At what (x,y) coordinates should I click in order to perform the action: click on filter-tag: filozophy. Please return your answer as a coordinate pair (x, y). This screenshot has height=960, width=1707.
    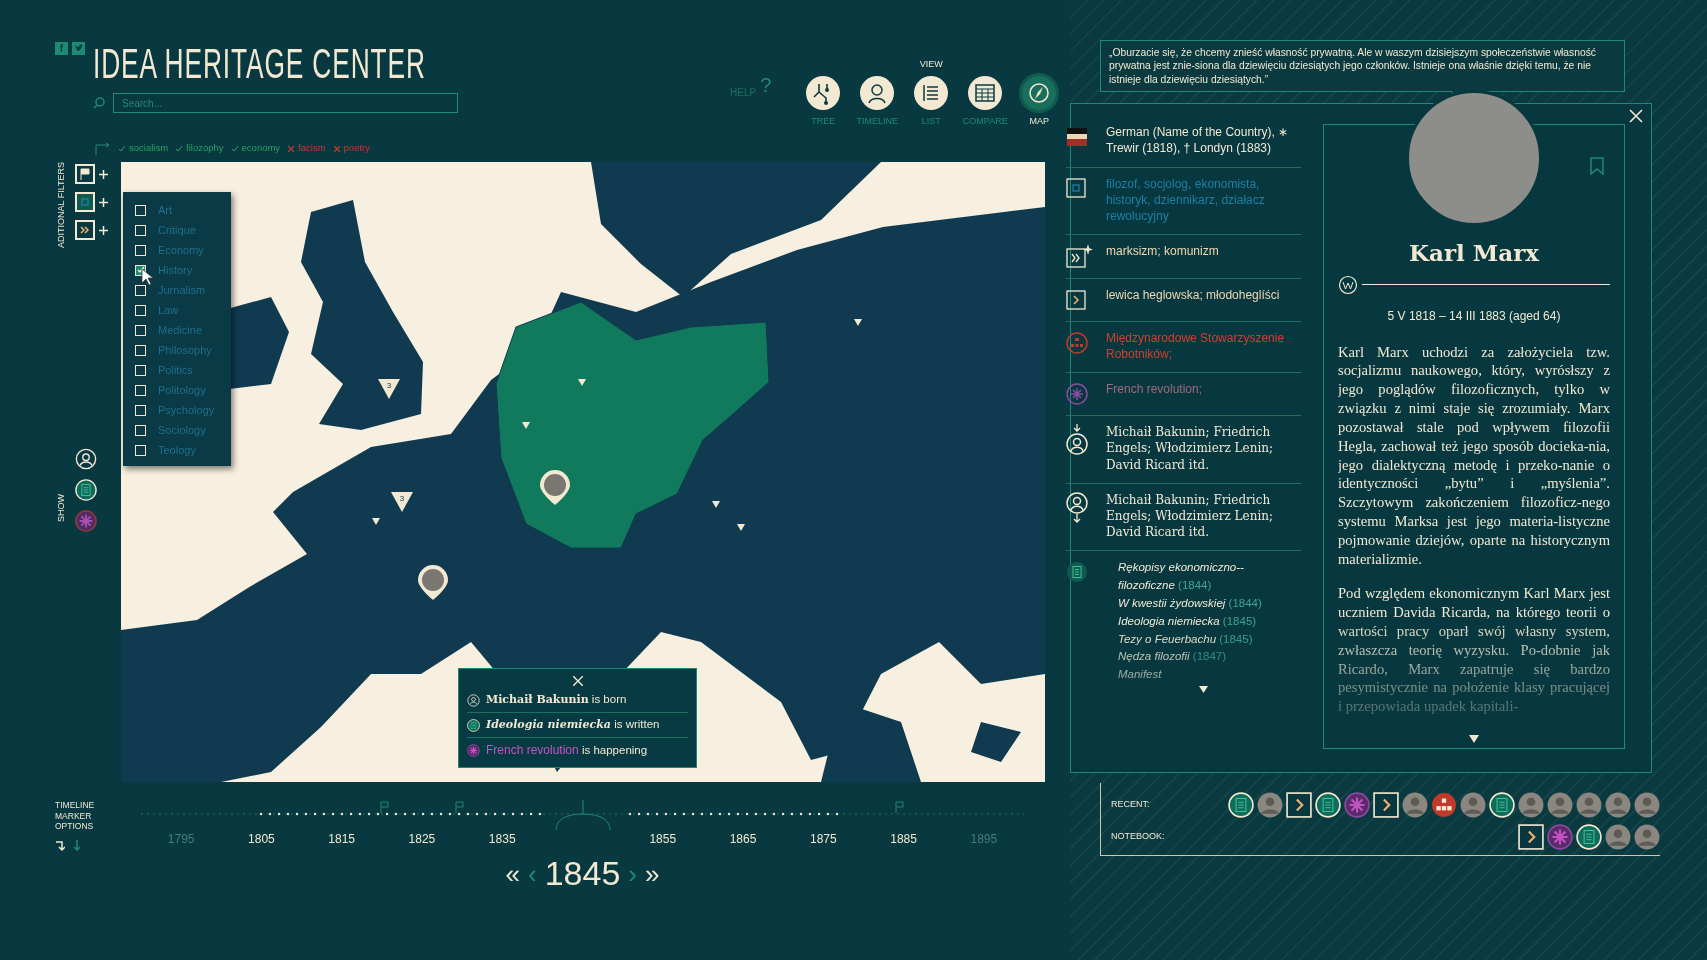
    Looking at the image, I should click on (200, 148).